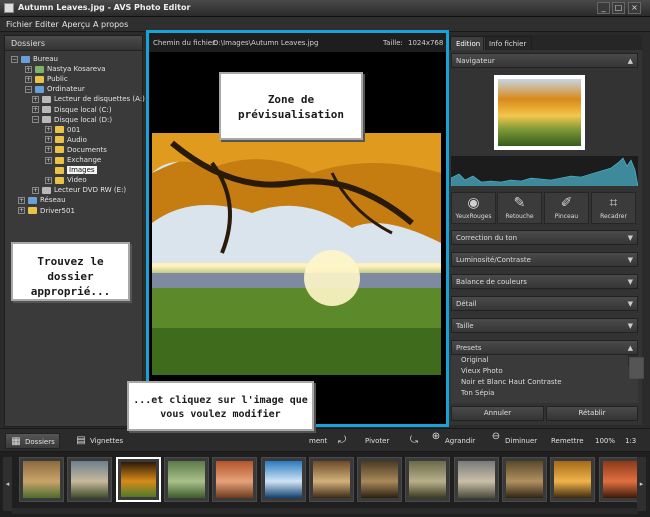  What do you see at coordinates (496, 436) in the screenshot?
I see `zoom-out-icon: ⊖` at bounding box center [496, 436].